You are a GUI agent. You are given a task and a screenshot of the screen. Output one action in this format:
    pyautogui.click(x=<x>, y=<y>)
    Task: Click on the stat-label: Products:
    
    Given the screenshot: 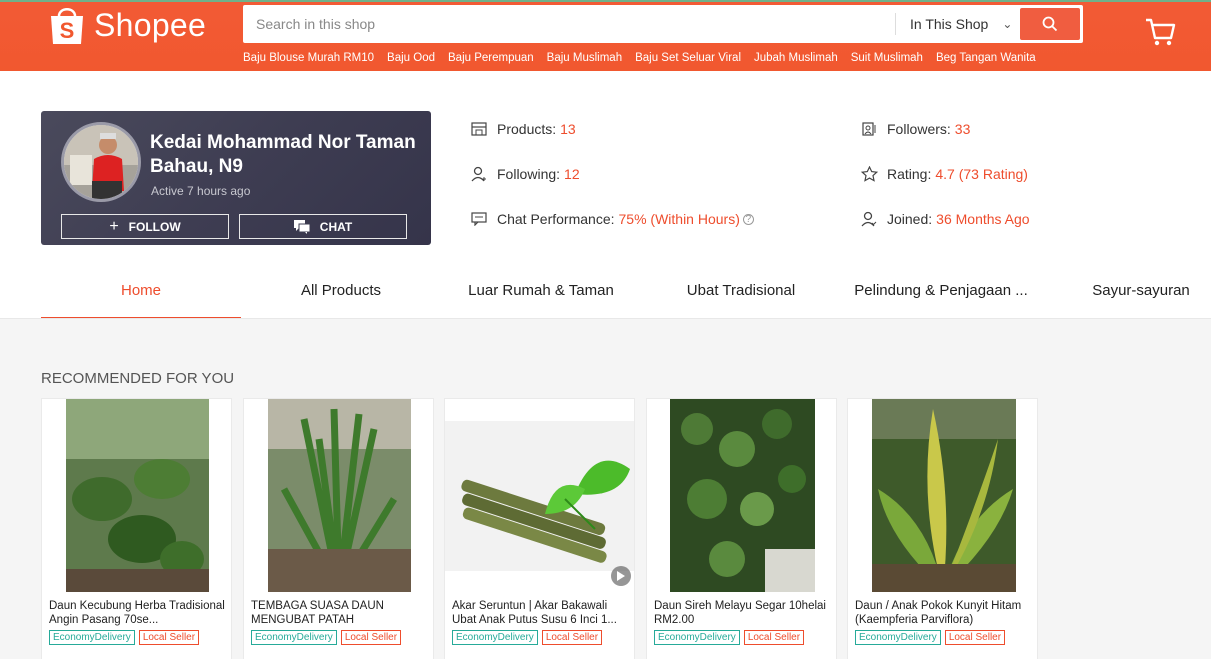 What is the action you would take?
    pyautogui.click(x=527, y=129)
    